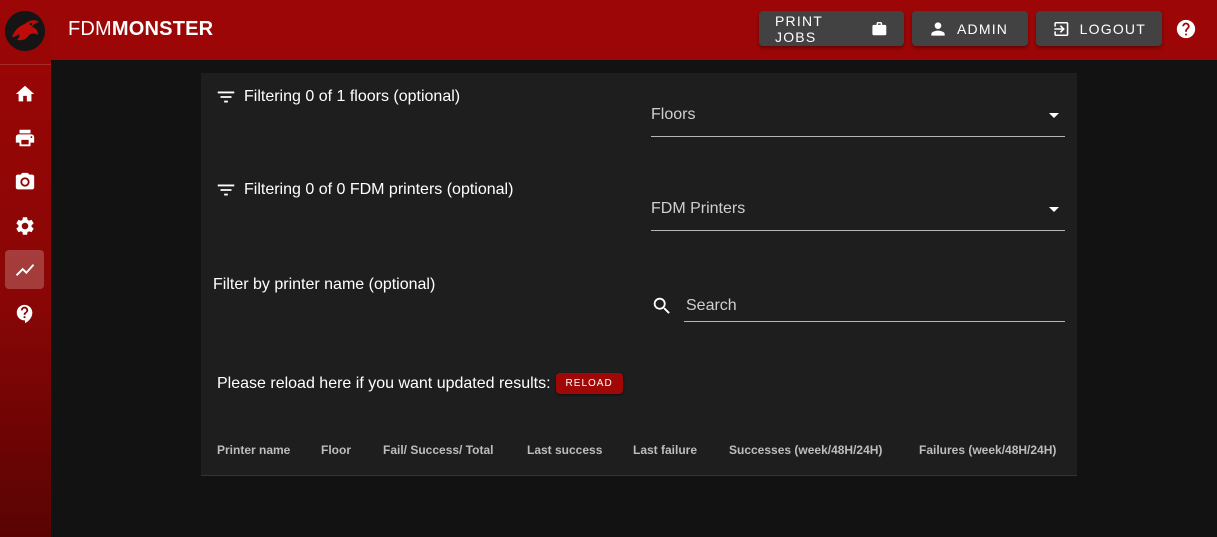 This screenshot has height=537, width=1217. What do you see at coordinates (661, 305) in the screenshot?
I see `search-icon` at bounding box center [661, 305].